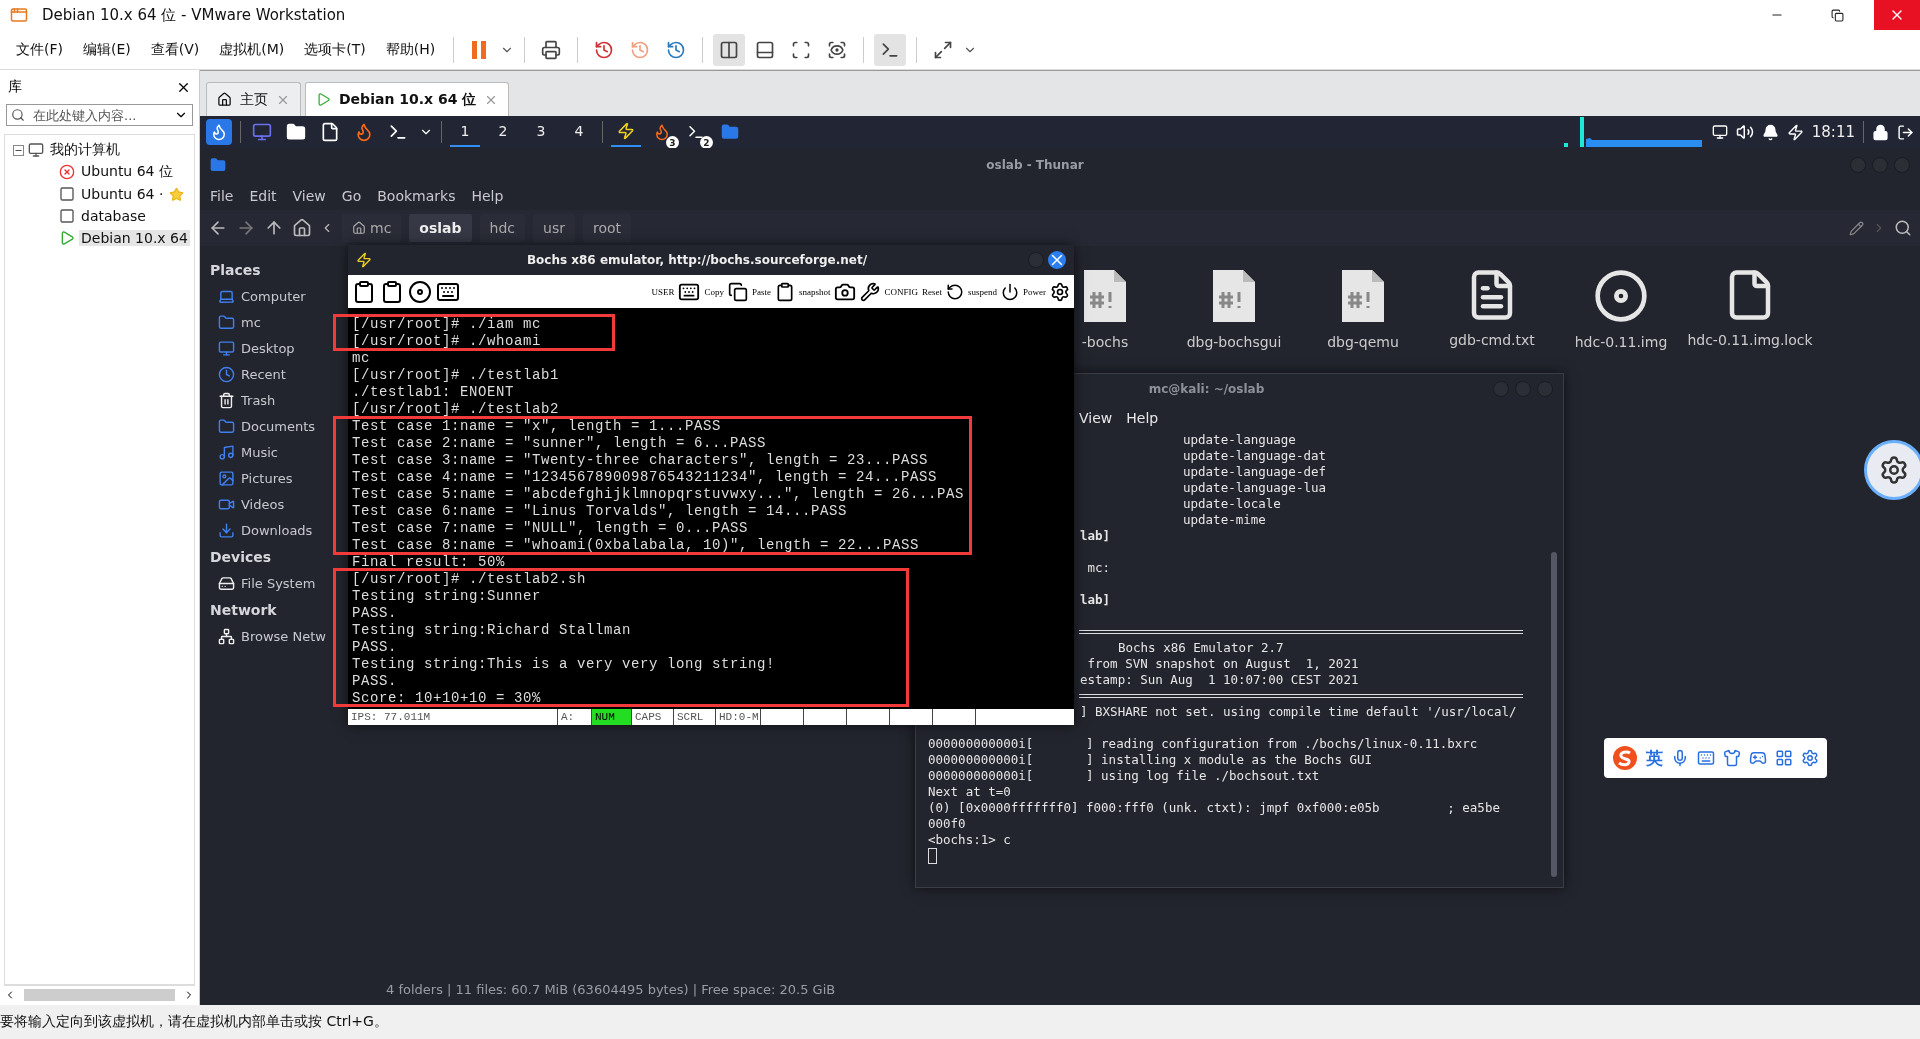 The height and width of the screenshot is (1039, 1920). What do you see at coordinates (738, 291) in the screenshot?
I see `copy-icon` at bounding box center [738, 291].